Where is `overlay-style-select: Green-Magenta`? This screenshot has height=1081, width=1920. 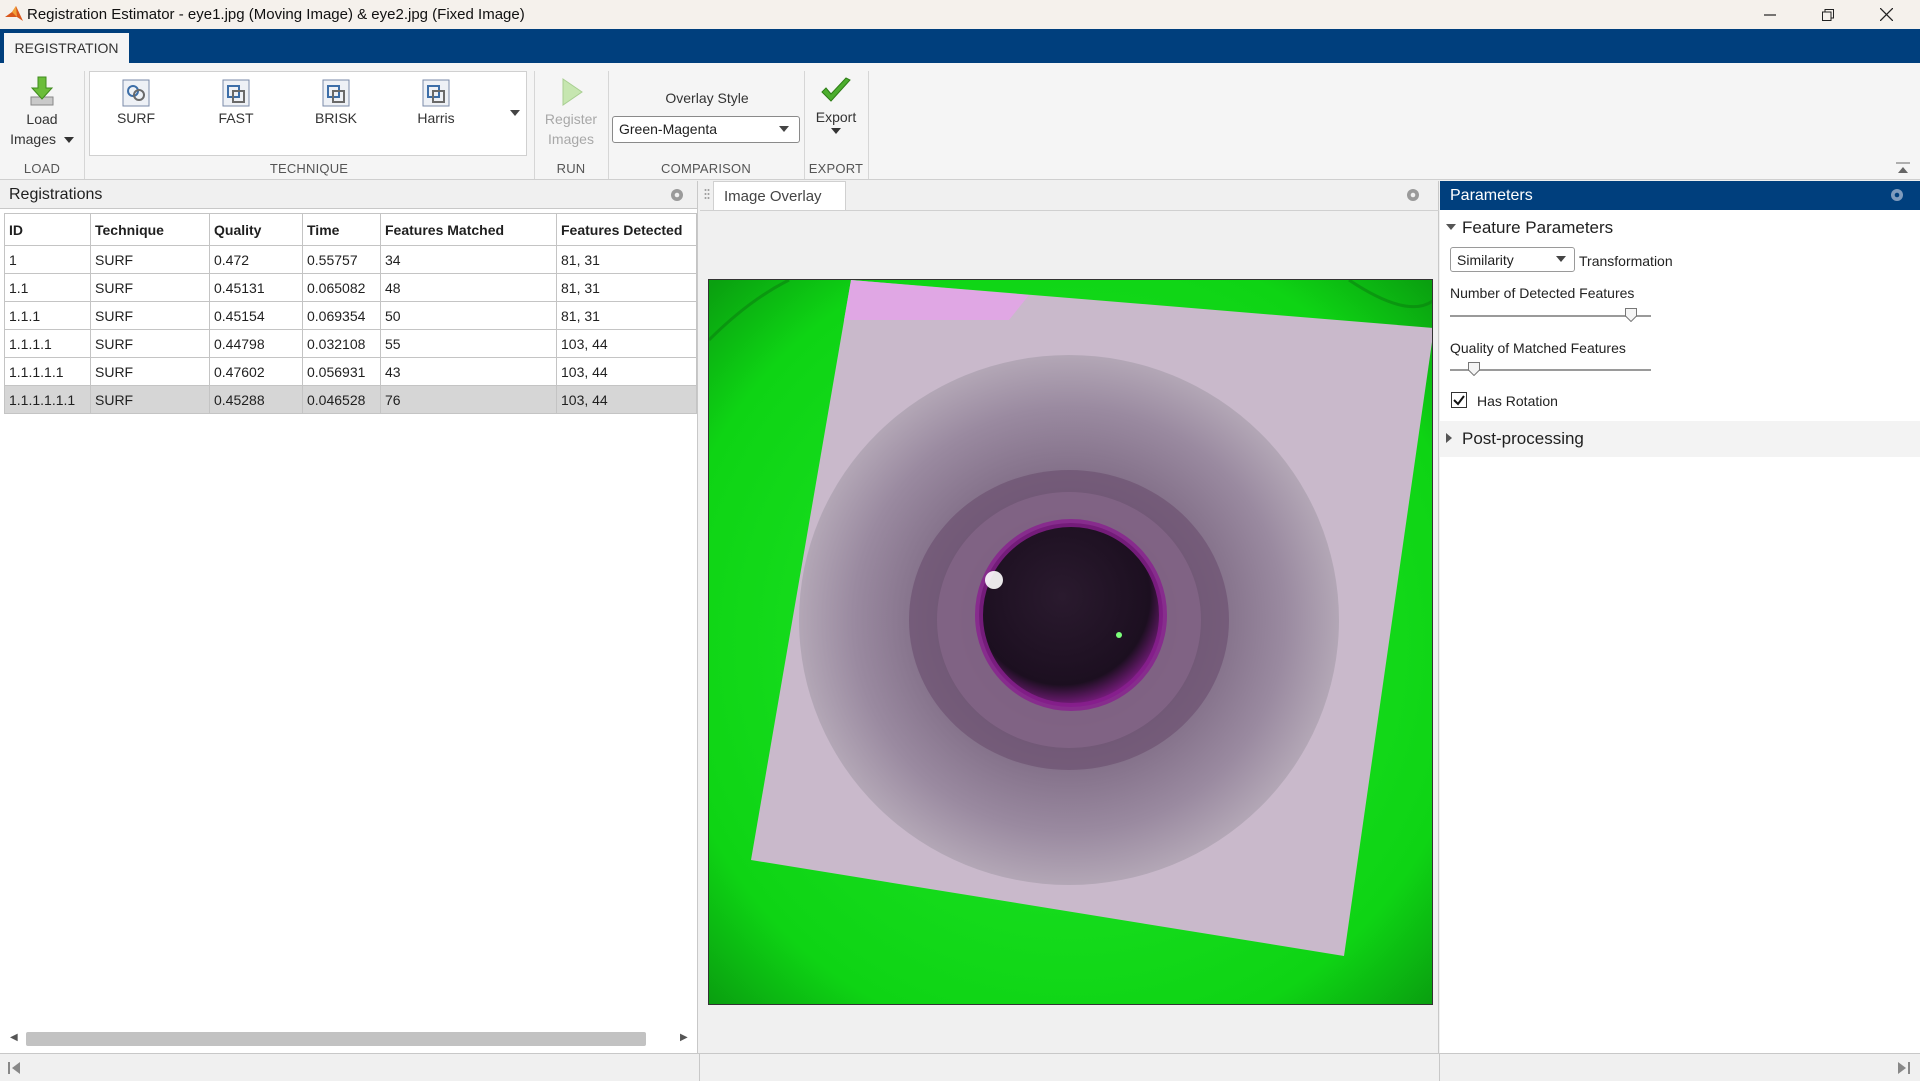
overlay-style-select: Green-Magenta is located at coordinates (706, 129).